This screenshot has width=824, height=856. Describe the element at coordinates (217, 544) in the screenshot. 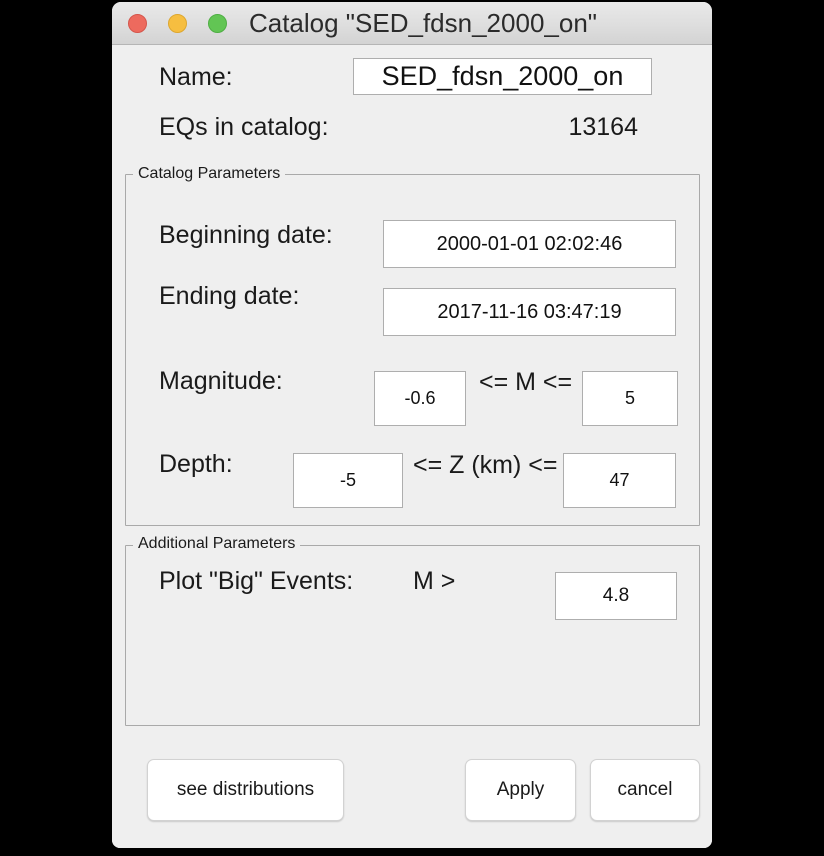

I see `additional-parameters-legend: Additional Parameters` at that location.